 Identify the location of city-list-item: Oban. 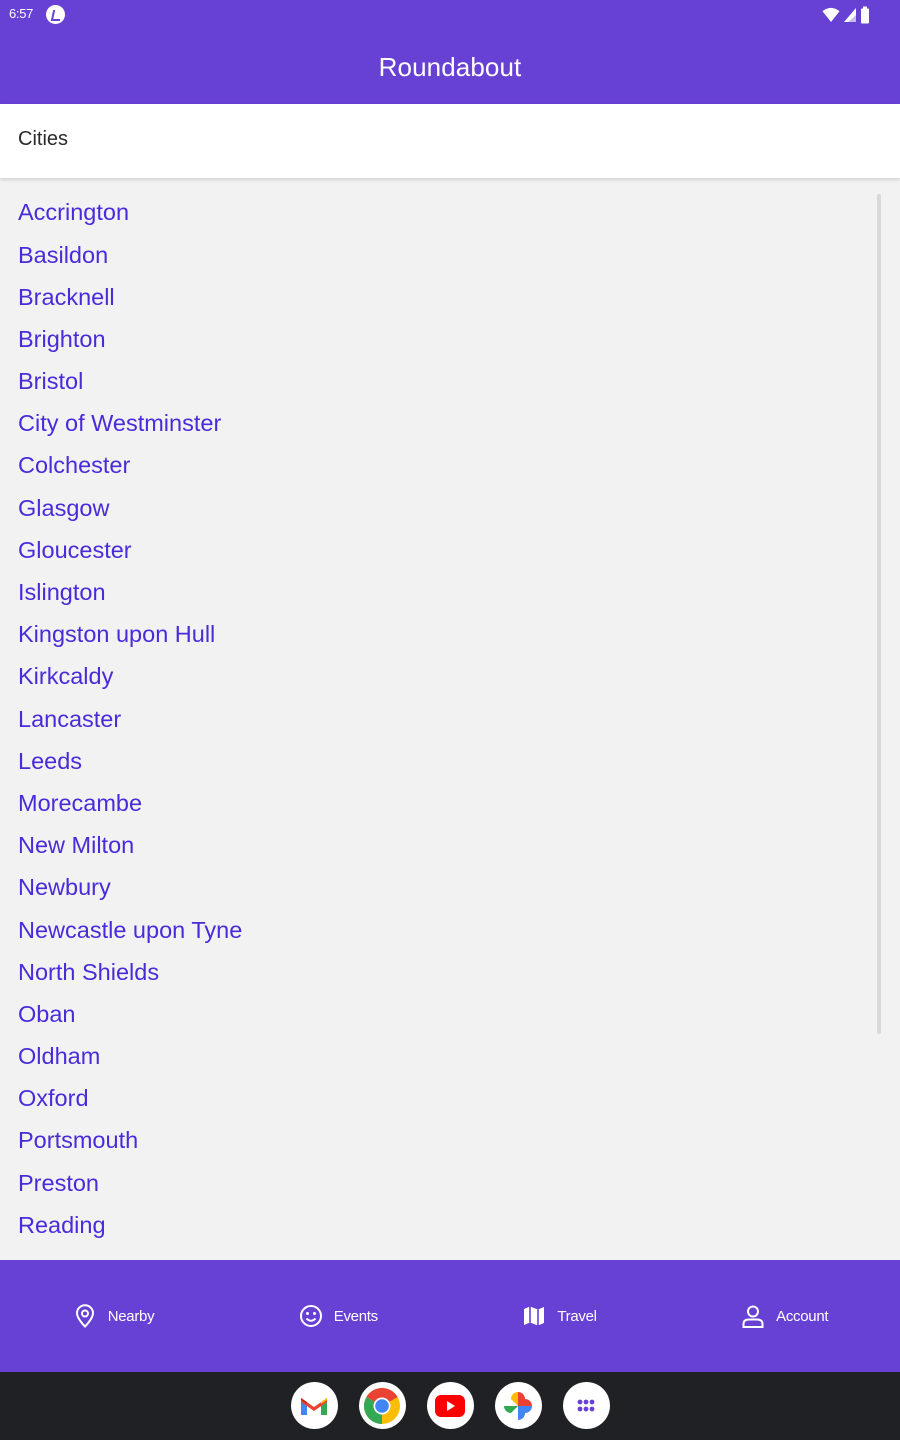
(450, 1015).